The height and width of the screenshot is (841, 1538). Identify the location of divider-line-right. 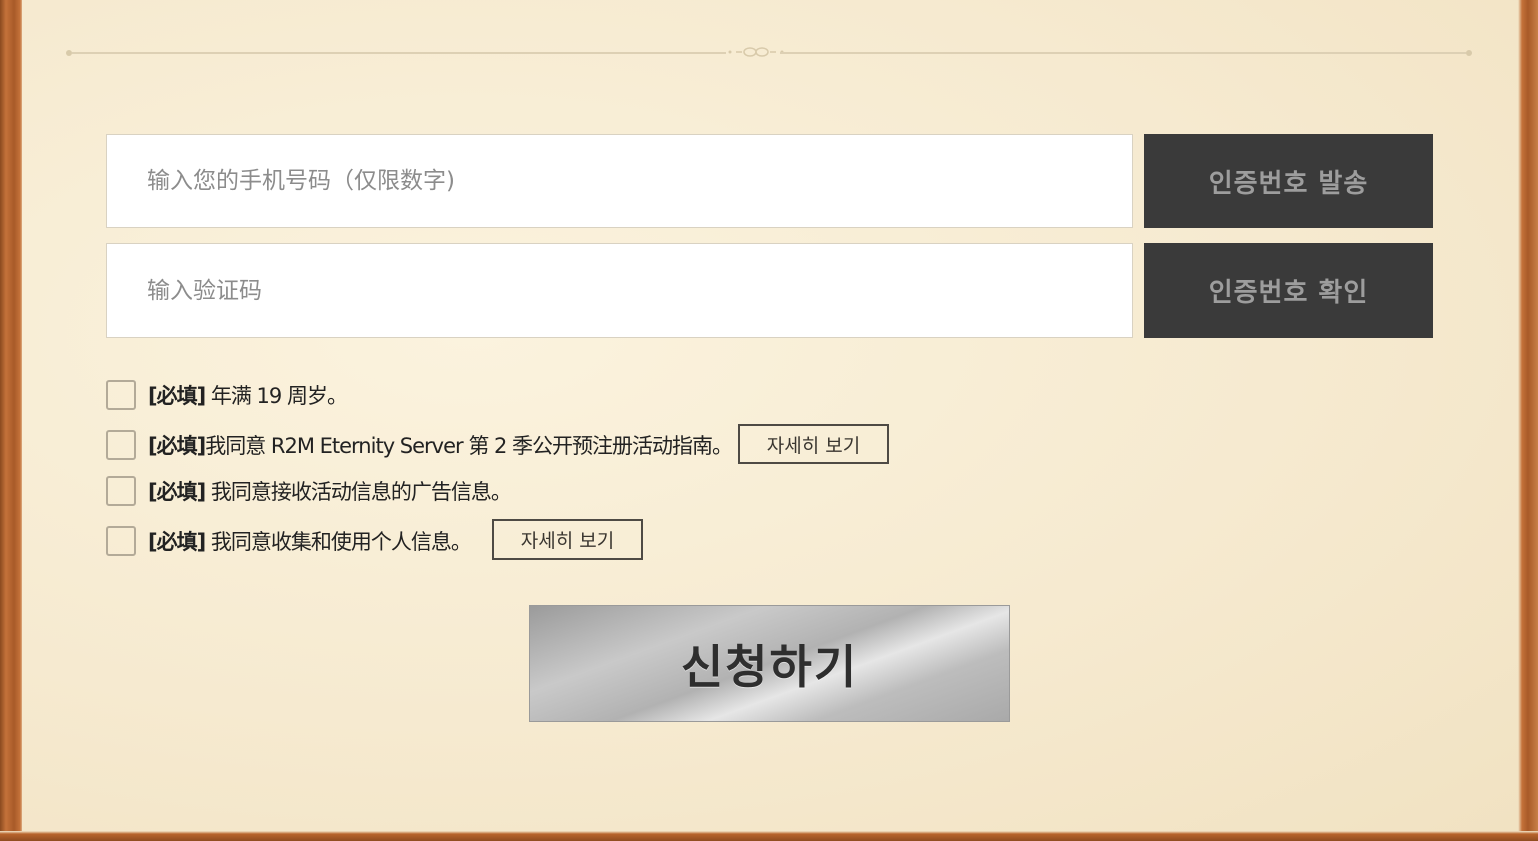
(1123, 53).